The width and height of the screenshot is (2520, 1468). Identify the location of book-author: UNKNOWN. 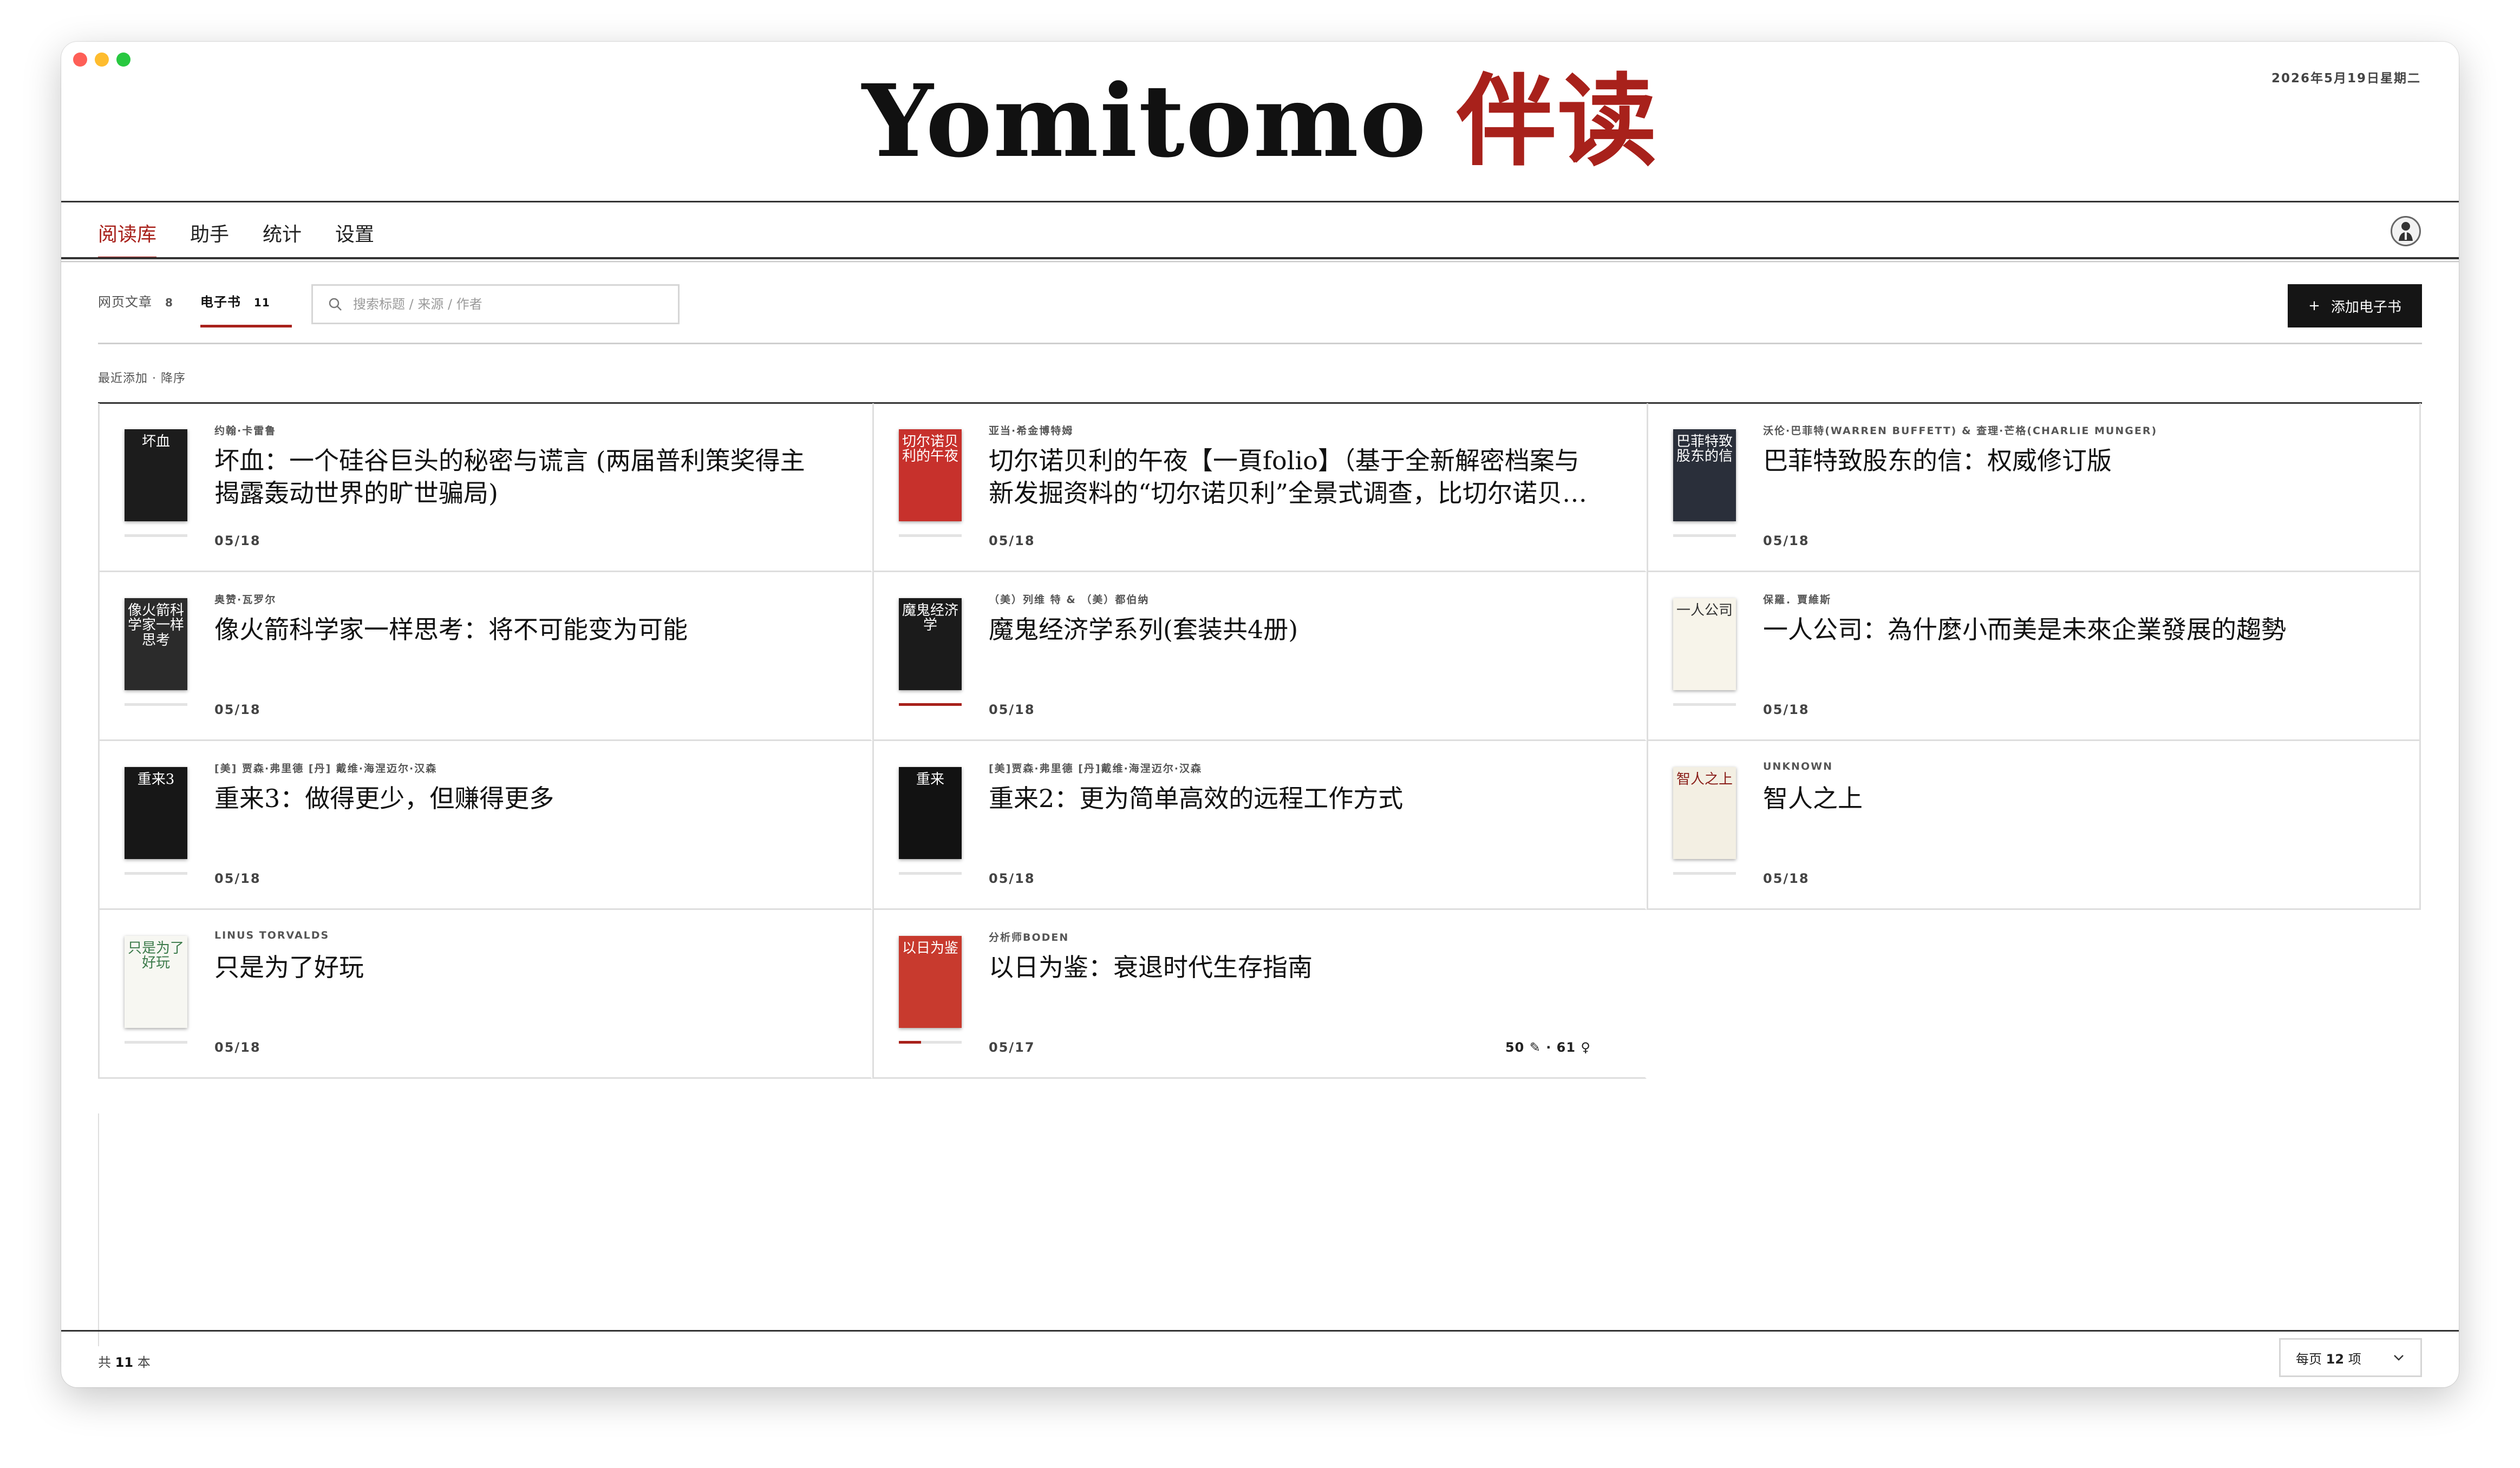
(1798, 766).